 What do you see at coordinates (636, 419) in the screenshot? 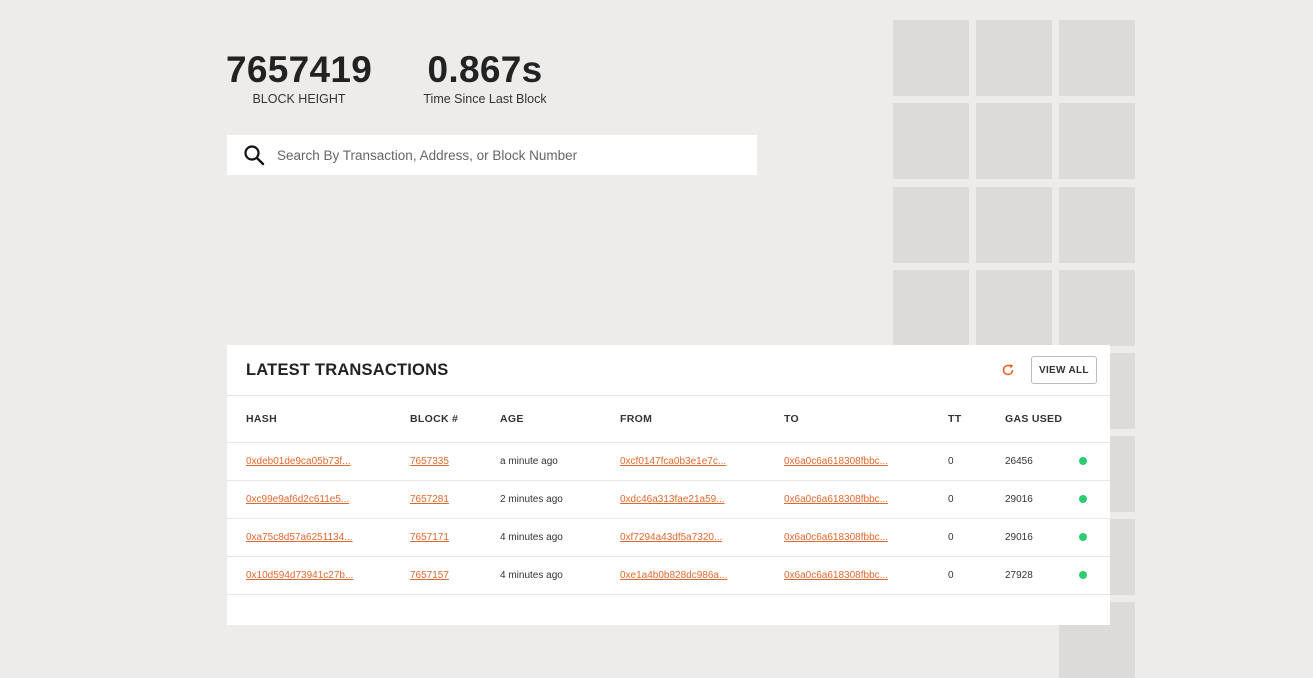
I see `column-header-from: FROM` at bounding box center [636, 419].